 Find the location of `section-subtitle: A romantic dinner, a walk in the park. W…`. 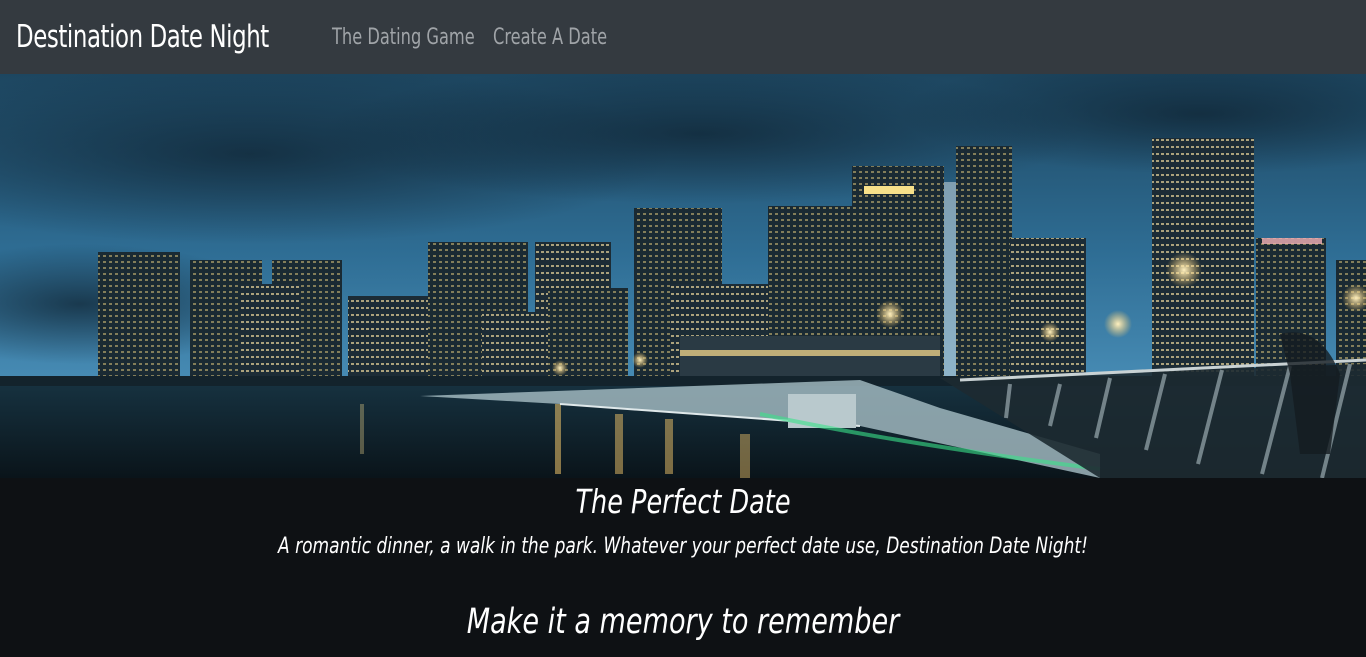

section-subtitle: A romantic dinner, a walk in the park. W… is located at coordinates (683, 546).